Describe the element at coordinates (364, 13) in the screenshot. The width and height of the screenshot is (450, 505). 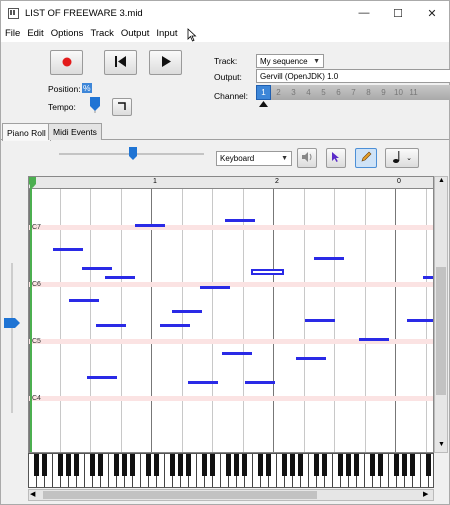
I see `minimize-button: —` at that location.